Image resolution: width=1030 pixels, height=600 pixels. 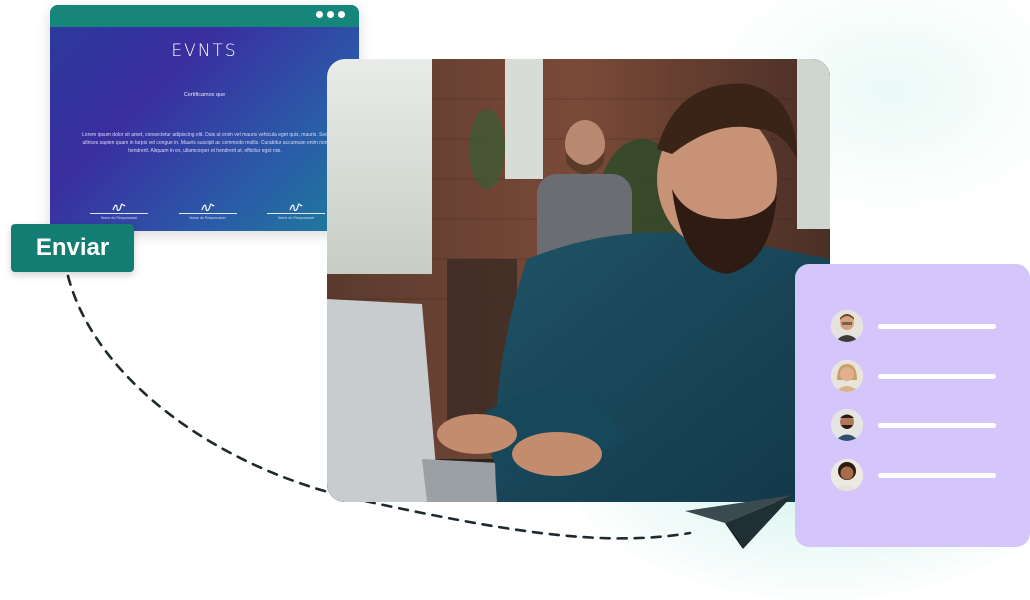 I want to click on recipients-list, so click(x=912, y=405).